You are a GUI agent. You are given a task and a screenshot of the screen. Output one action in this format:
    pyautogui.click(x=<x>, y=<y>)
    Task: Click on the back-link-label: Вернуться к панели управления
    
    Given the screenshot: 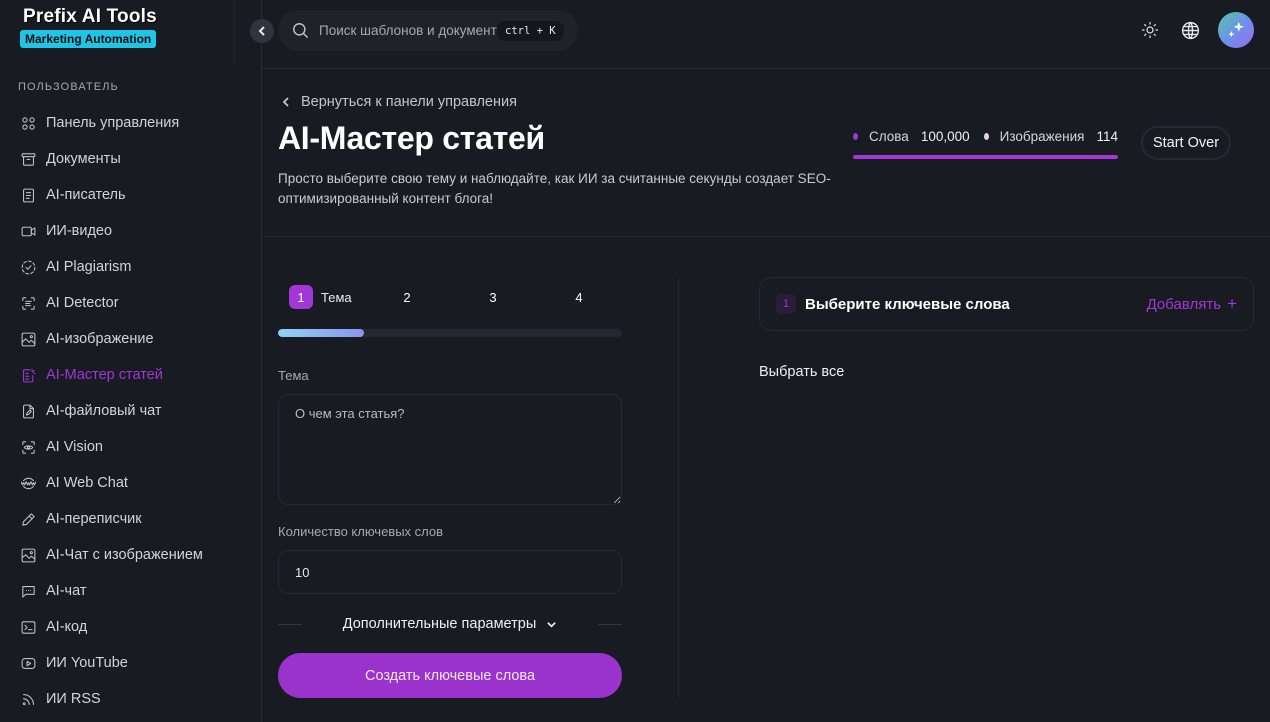 What is the action you would take?
    pyautogui.click(x=409, y=102)
    